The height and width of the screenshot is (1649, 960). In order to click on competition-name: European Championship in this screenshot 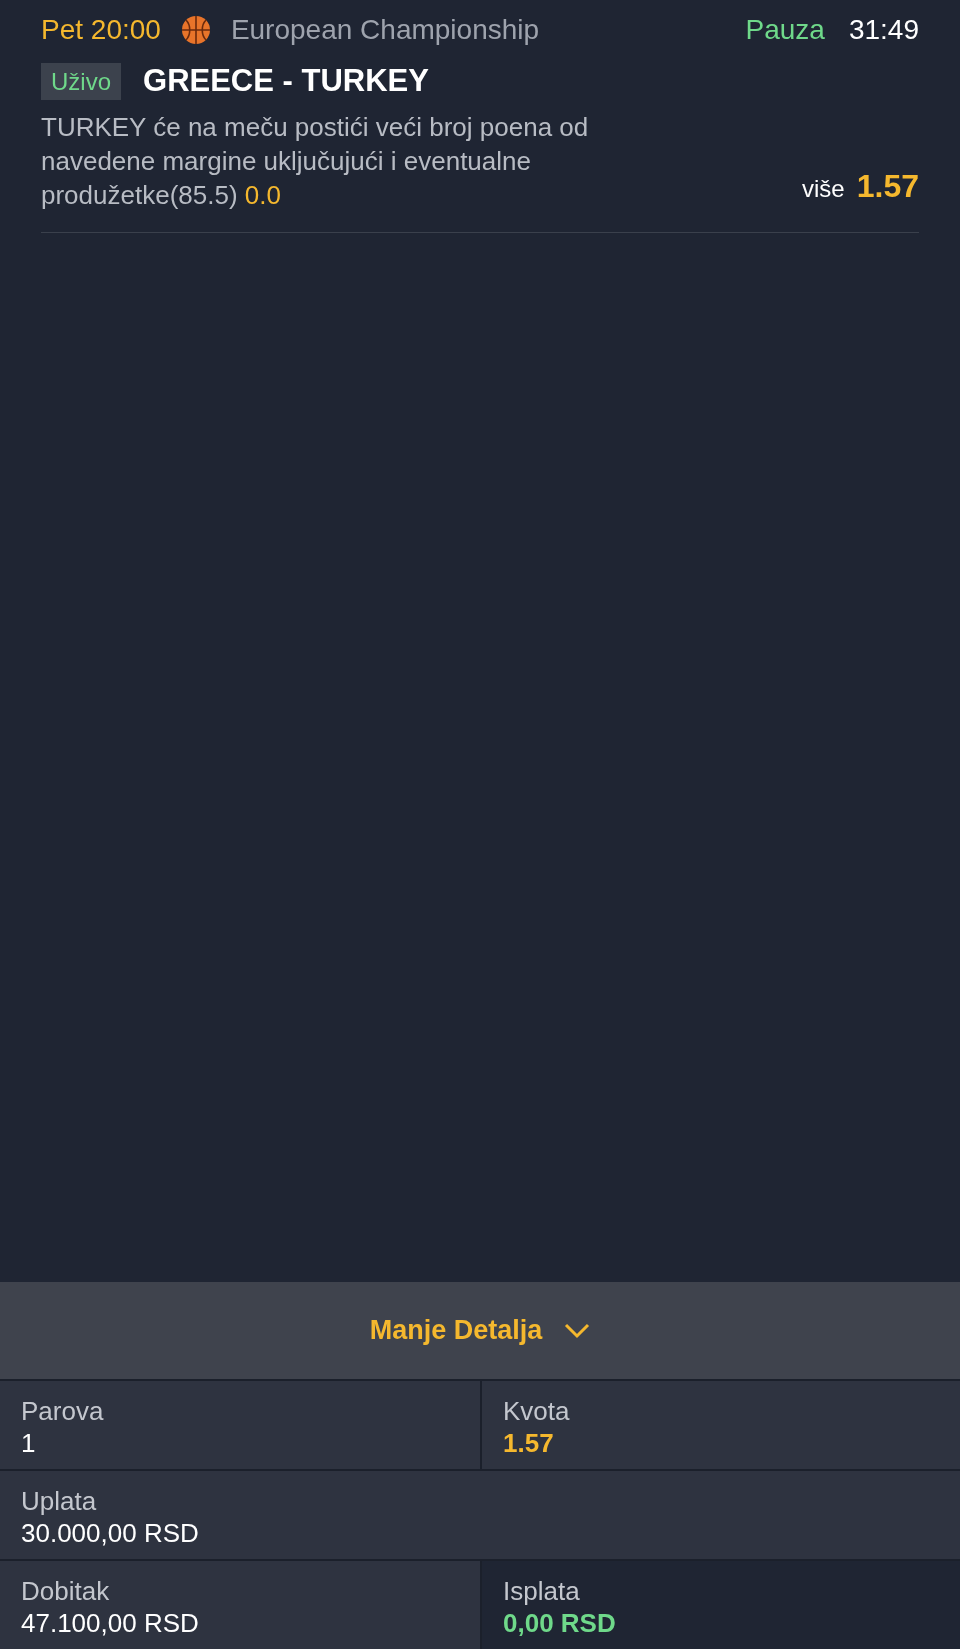, I will do `click(385, 30)`.